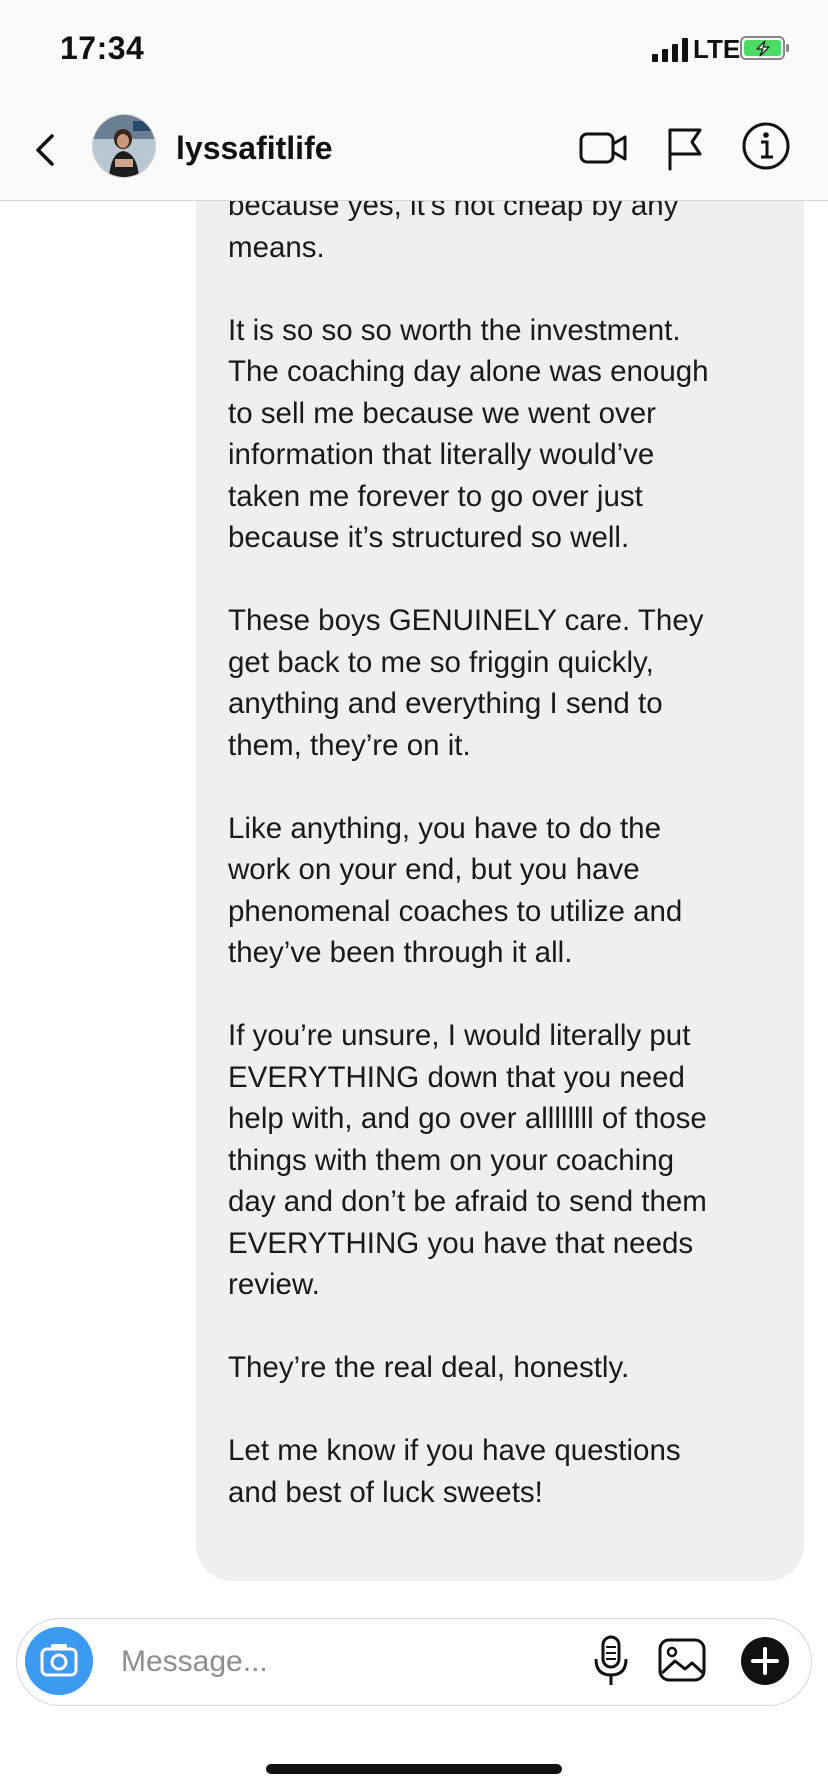 Image resolution: width=828 pixels, height=1792 pixels. What do you see at coordinates (453, 211) in the screenshot?
I see `message-line: because yes, it’s not cheap by any` at bounding box center [453, 211].